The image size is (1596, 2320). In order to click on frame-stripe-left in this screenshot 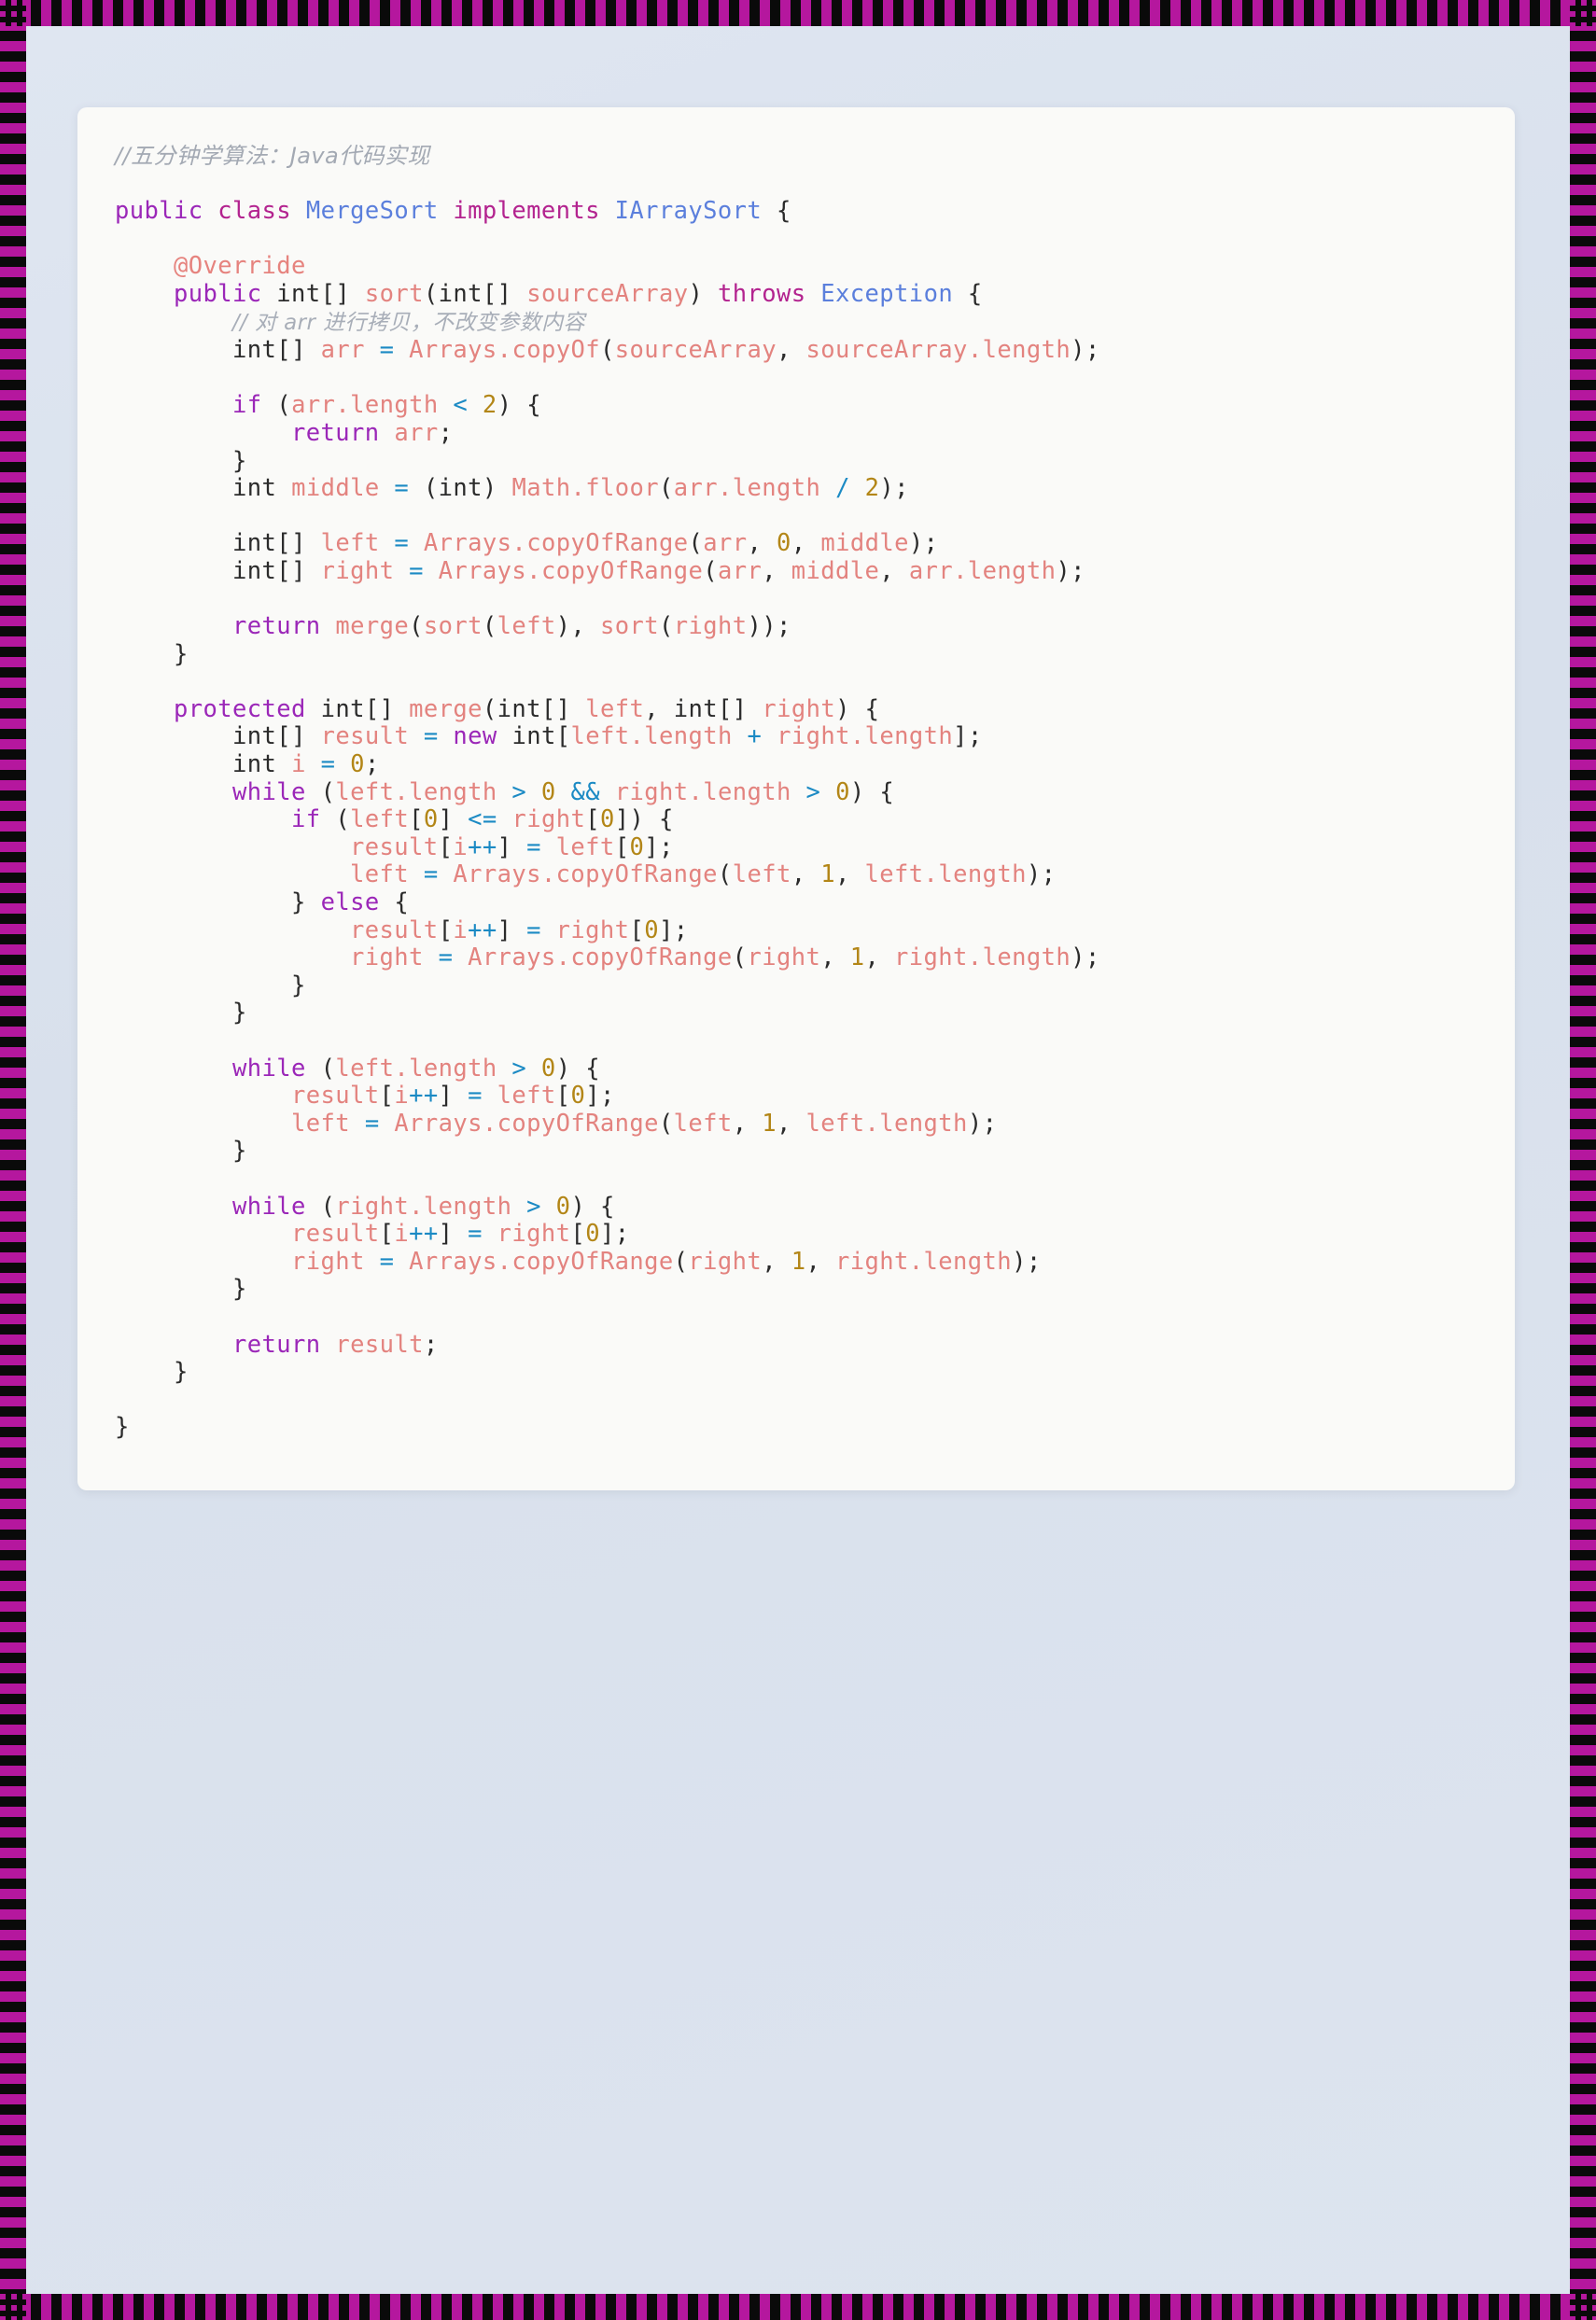, I will do `click(13, 1160)`.